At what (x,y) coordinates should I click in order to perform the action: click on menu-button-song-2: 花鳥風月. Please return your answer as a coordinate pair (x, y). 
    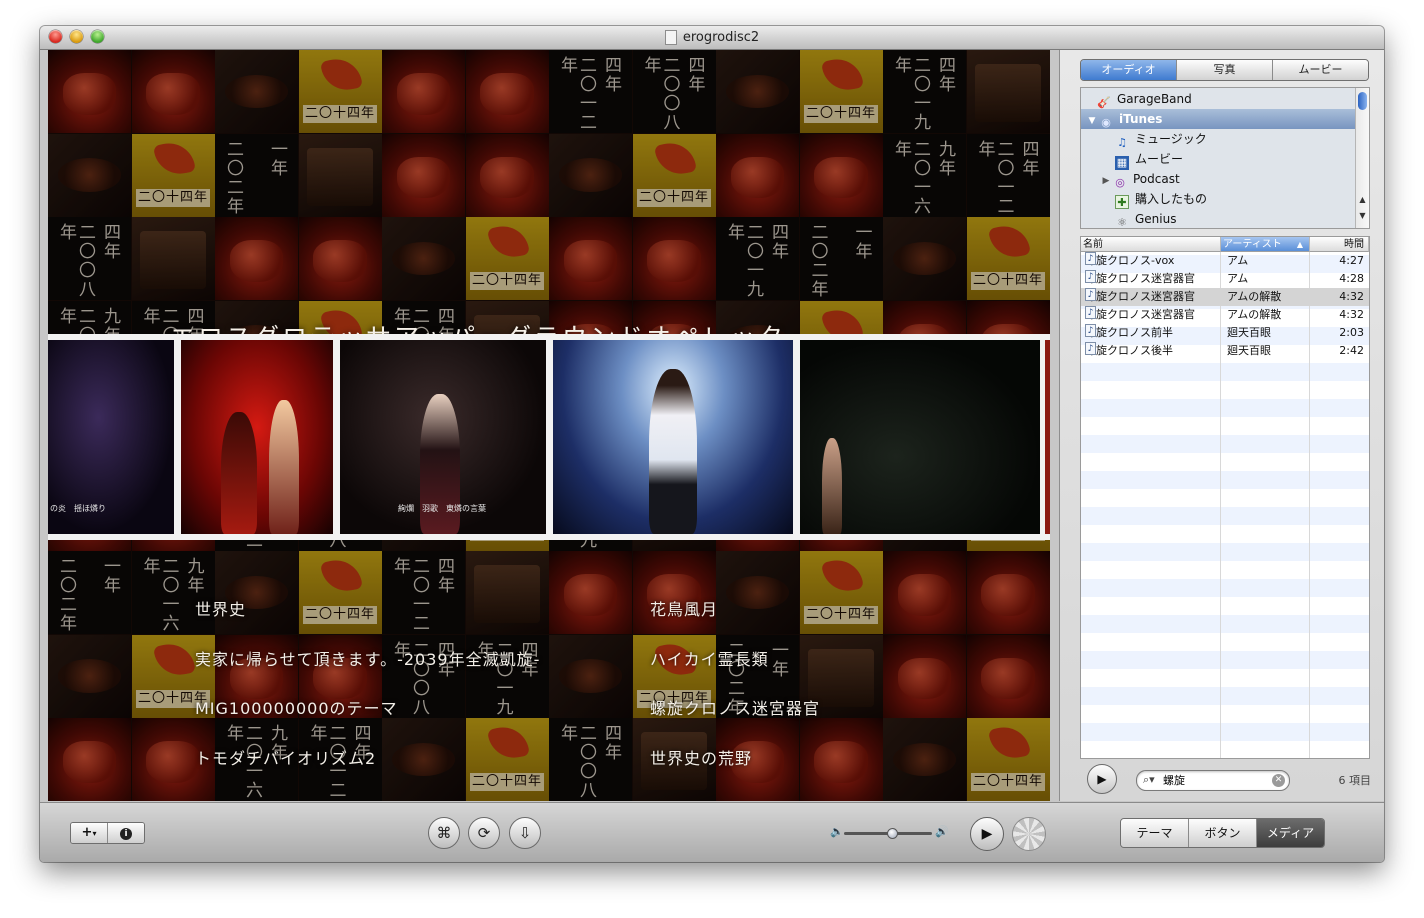
    Looking at the image, I should click on (684, 608).